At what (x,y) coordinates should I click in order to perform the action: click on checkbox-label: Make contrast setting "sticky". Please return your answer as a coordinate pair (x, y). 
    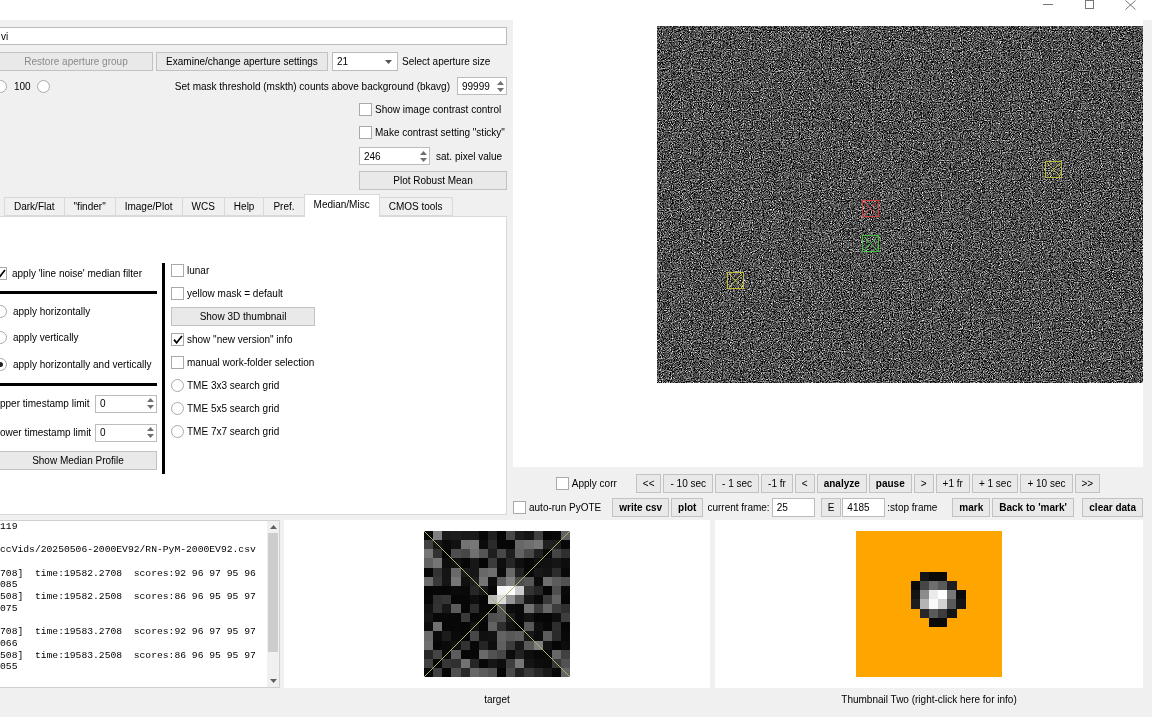
    Looking at the image, I should click on (440, 132).